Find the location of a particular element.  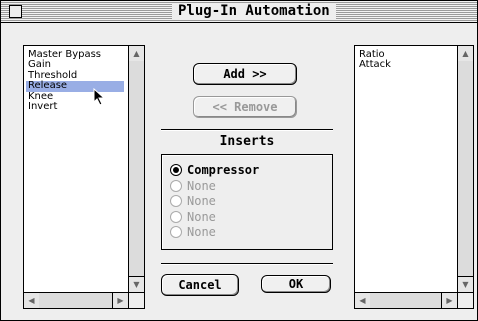

remove-button: << Remove is located at coordinates (245, 107).